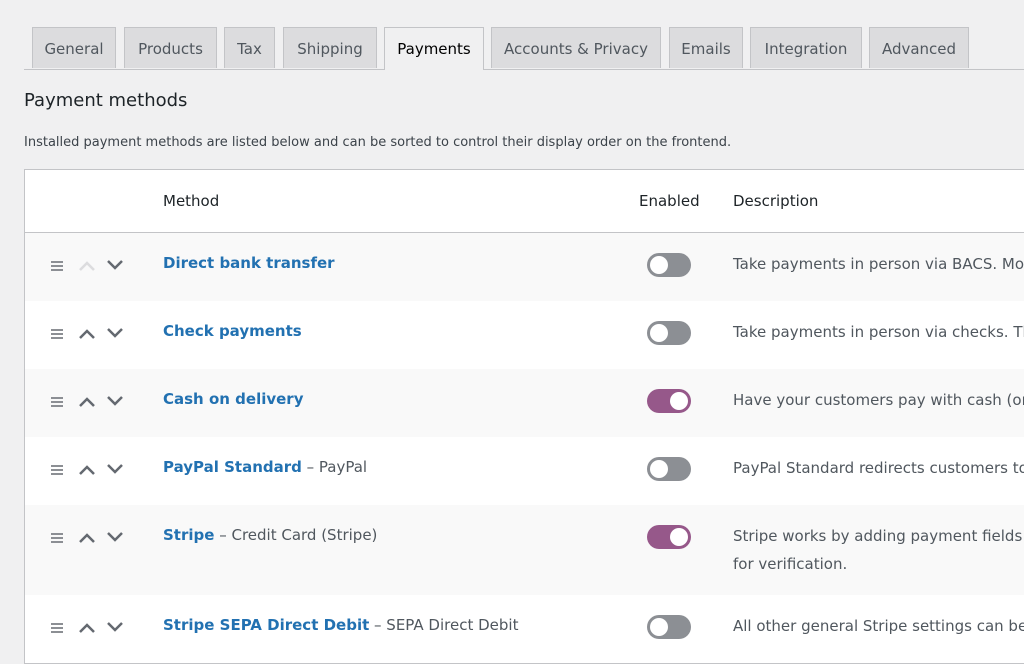 Image resolution: width=1024 pixels, height=664 pixels. Describe the element at coordinates (188, 535) in the screenshot. I see `method-link: Stripe` at that location.